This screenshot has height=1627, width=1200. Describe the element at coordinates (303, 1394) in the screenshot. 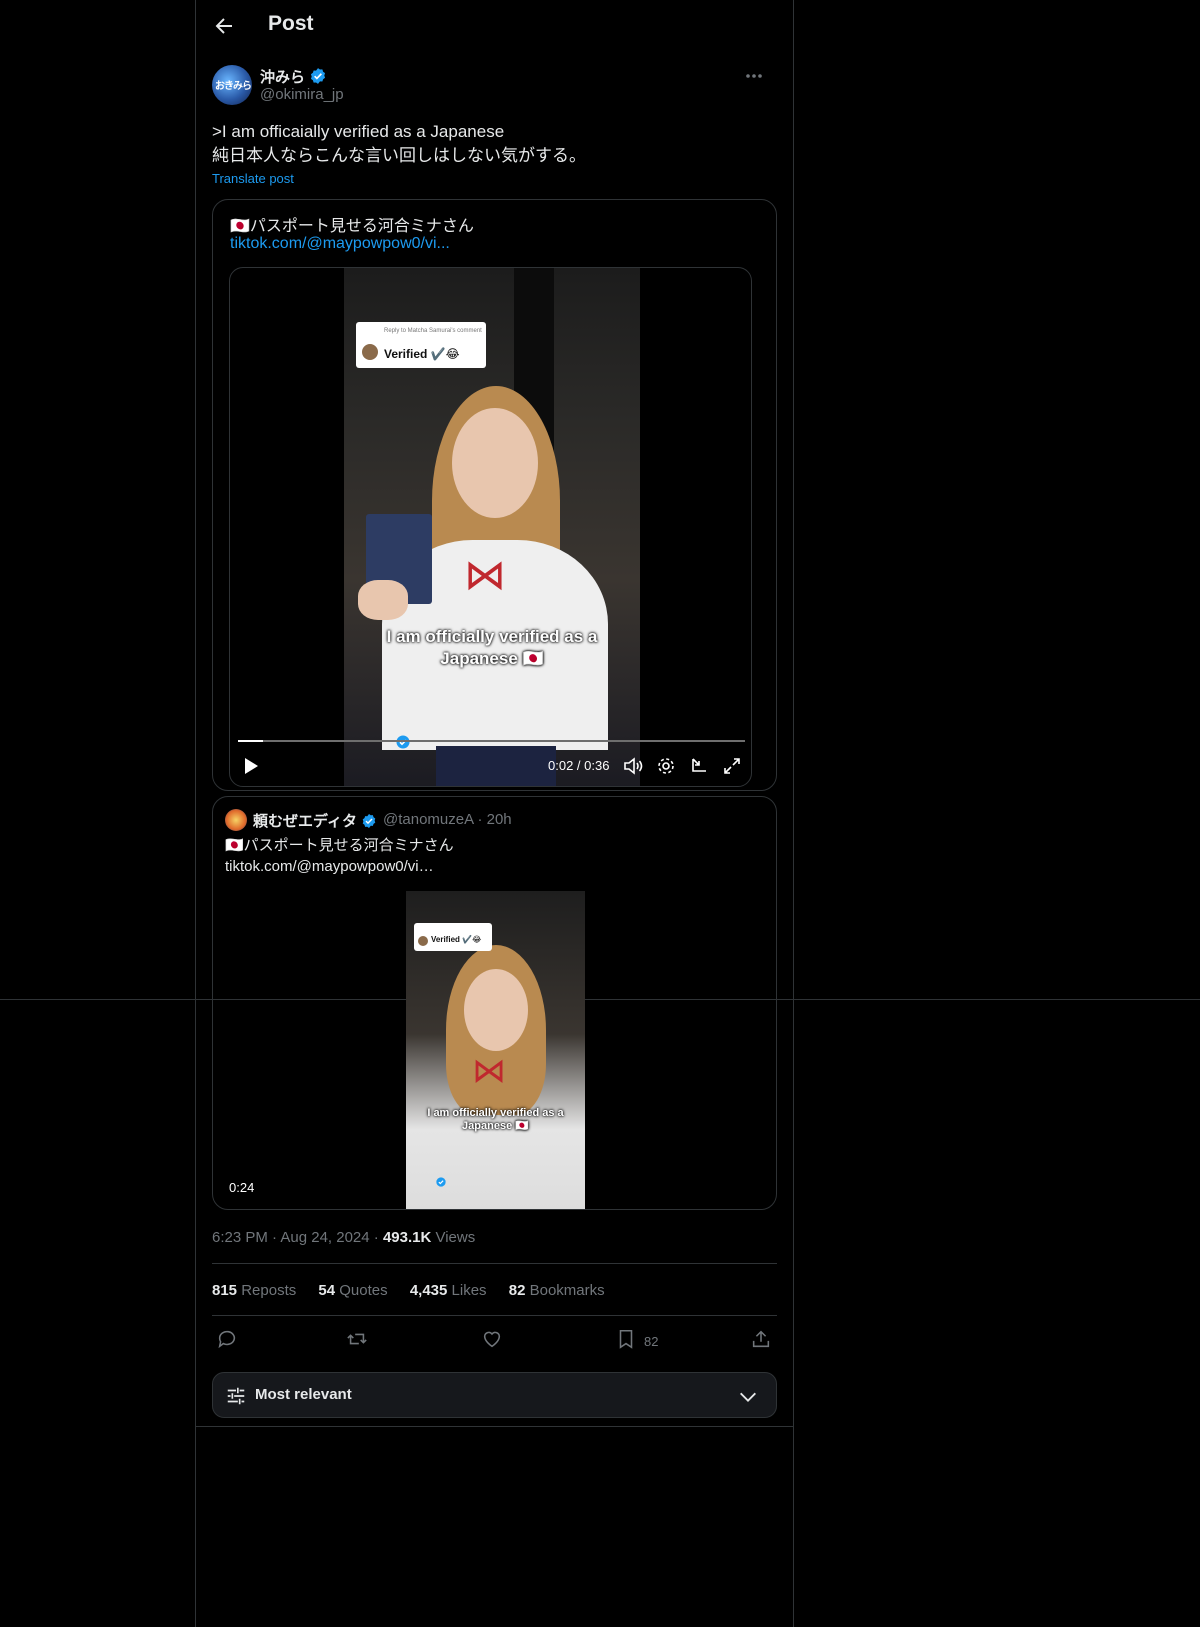

I see `sort-label: Most relevant` at that location.